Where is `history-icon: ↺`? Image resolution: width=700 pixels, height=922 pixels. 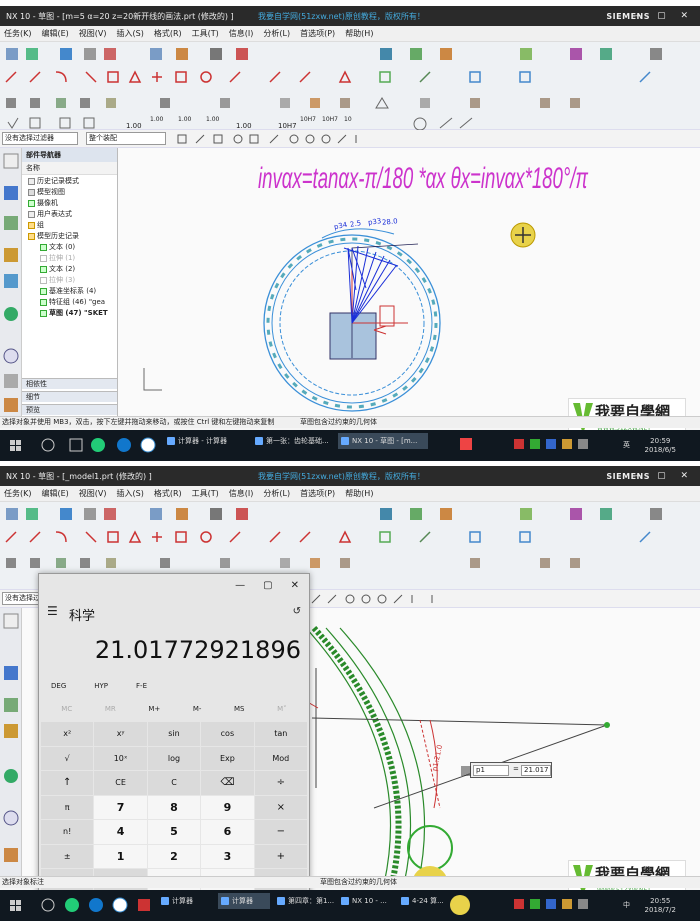 history-icon: ↺ is located at coordinates (297, 611).